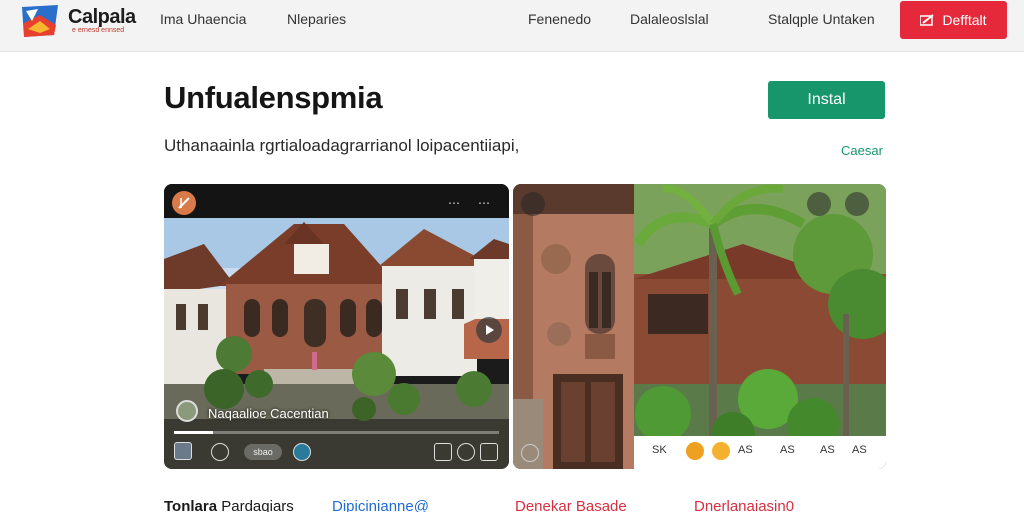 The width and height of the screenshot is (1024, 512). What do you see at coordinates (454, 203) in the screenshot?
I see `cast-icon: ⋯` at bounding box center [454, 203].